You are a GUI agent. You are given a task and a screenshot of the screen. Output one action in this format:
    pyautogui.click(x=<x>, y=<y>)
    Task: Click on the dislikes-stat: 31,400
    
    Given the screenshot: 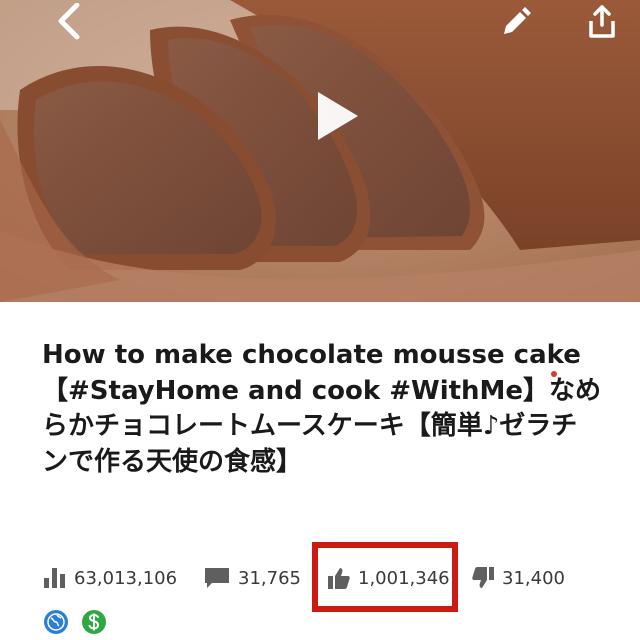 What is the action you would take?
    pyautogui.click(x=518, y=578)
    